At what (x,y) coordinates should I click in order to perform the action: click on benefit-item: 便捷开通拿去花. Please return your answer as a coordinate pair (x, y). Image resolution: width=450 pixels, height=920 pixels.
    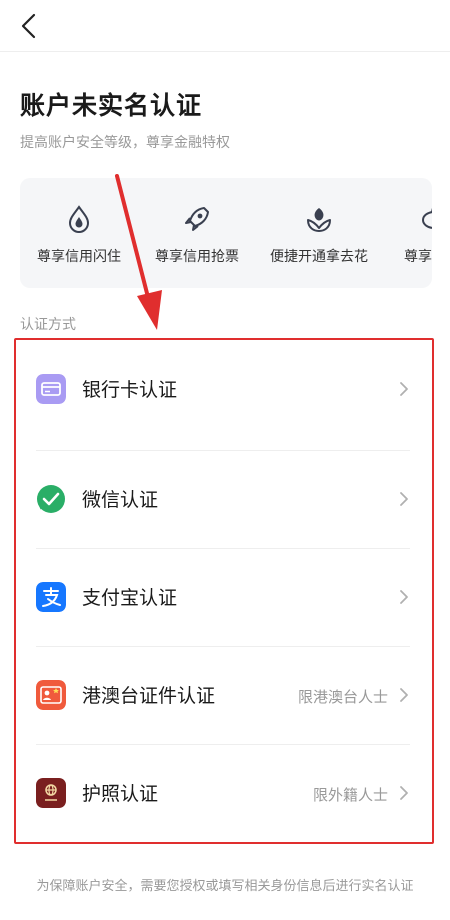
    Looking at the image, I should click on (319, 233).